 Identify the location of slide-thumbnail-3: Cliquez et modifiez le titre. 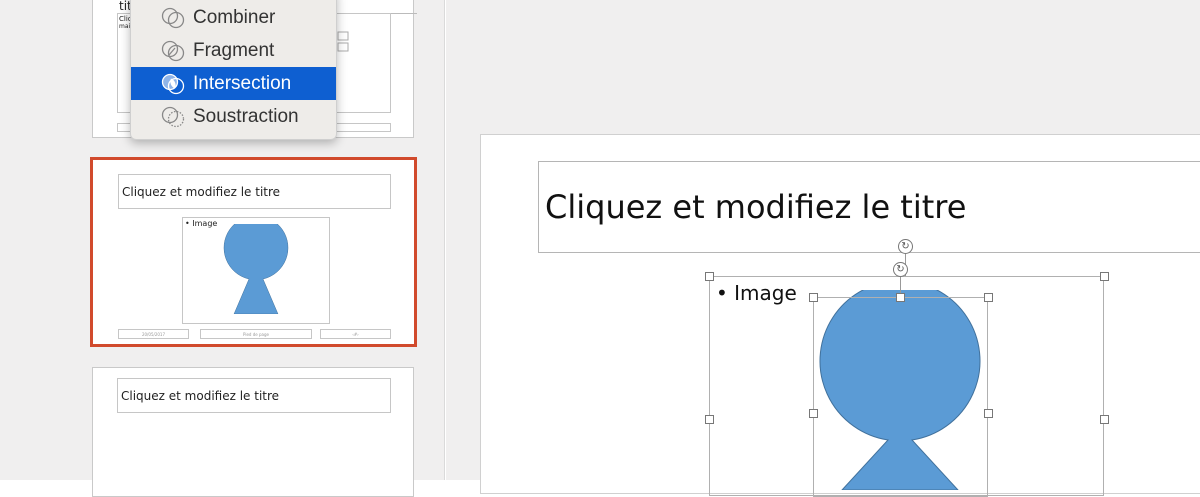
(253, 432).